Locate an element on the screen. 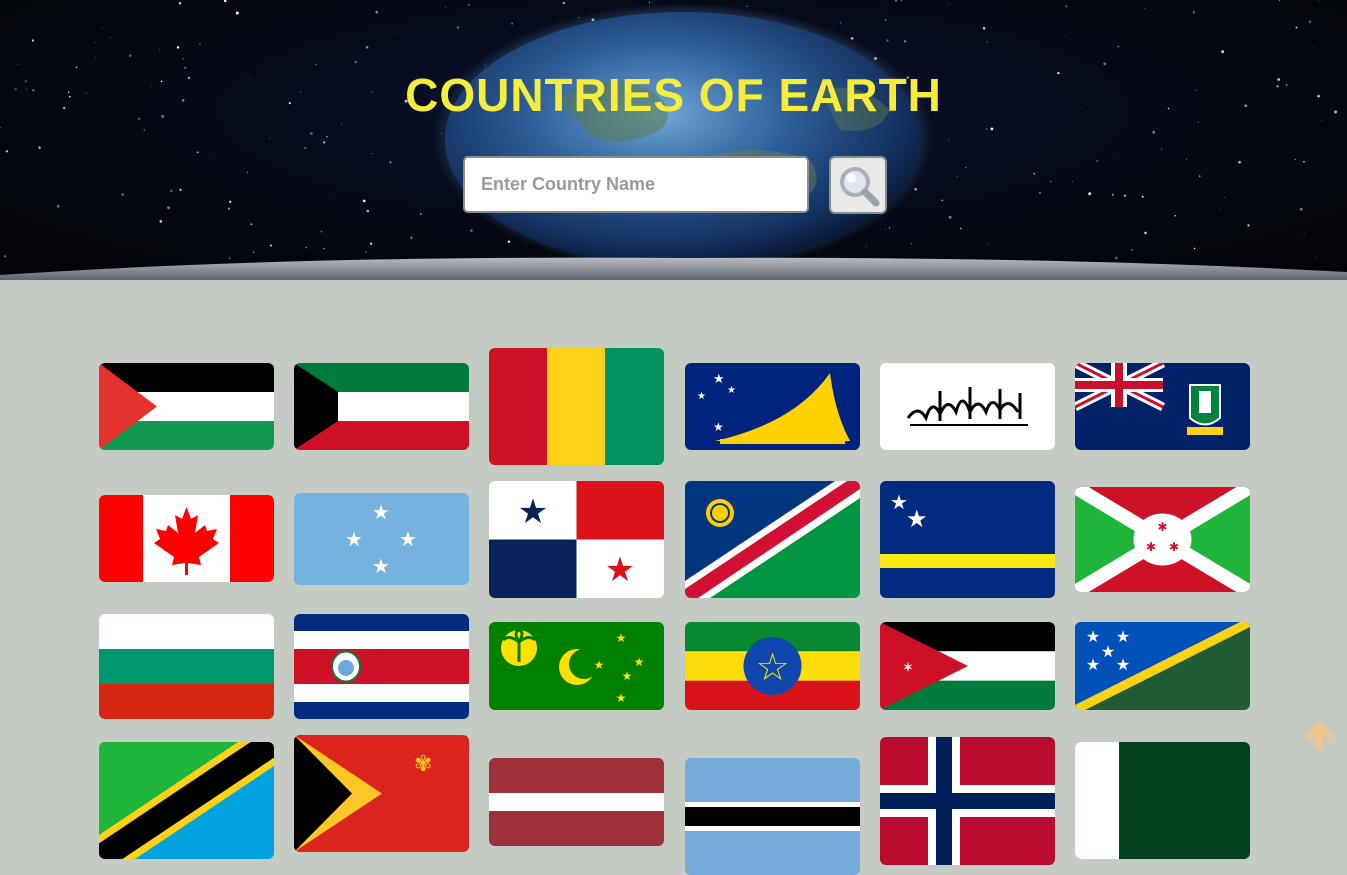  flag-card-pakistan is located at coordinates (1162, 800).